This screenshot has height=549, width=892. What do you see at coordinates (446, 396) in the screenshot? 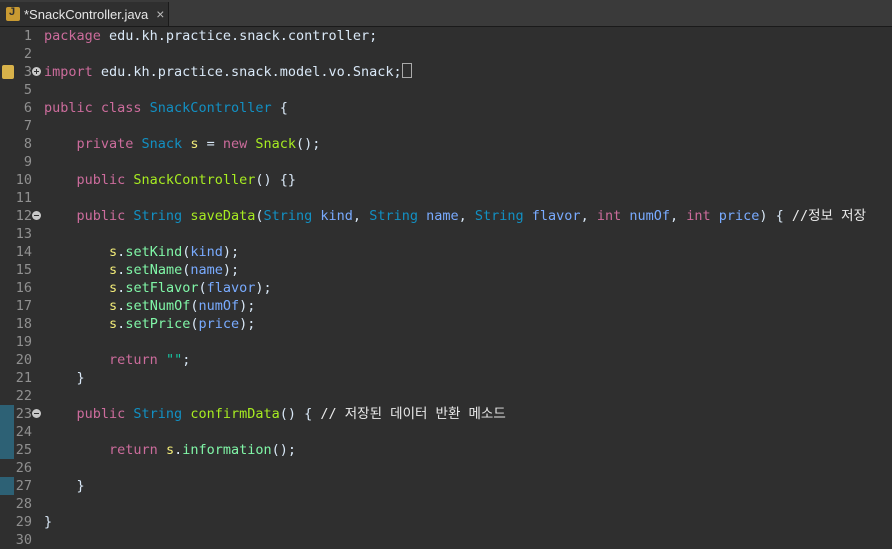
I see `code-line: 22` at bounding box center [446, 396].